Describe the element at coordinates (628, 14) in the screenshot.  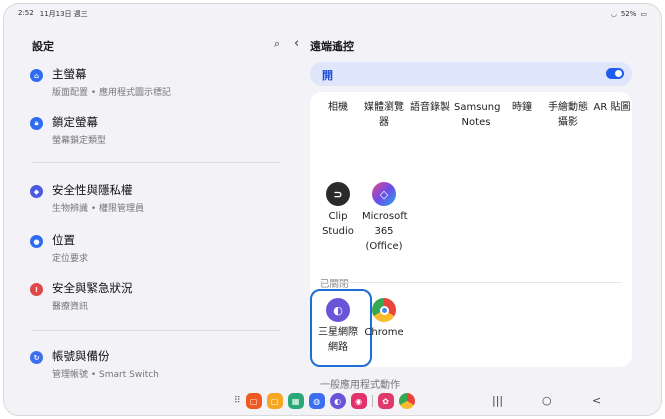
I see `battery-level: 52%` at that location.